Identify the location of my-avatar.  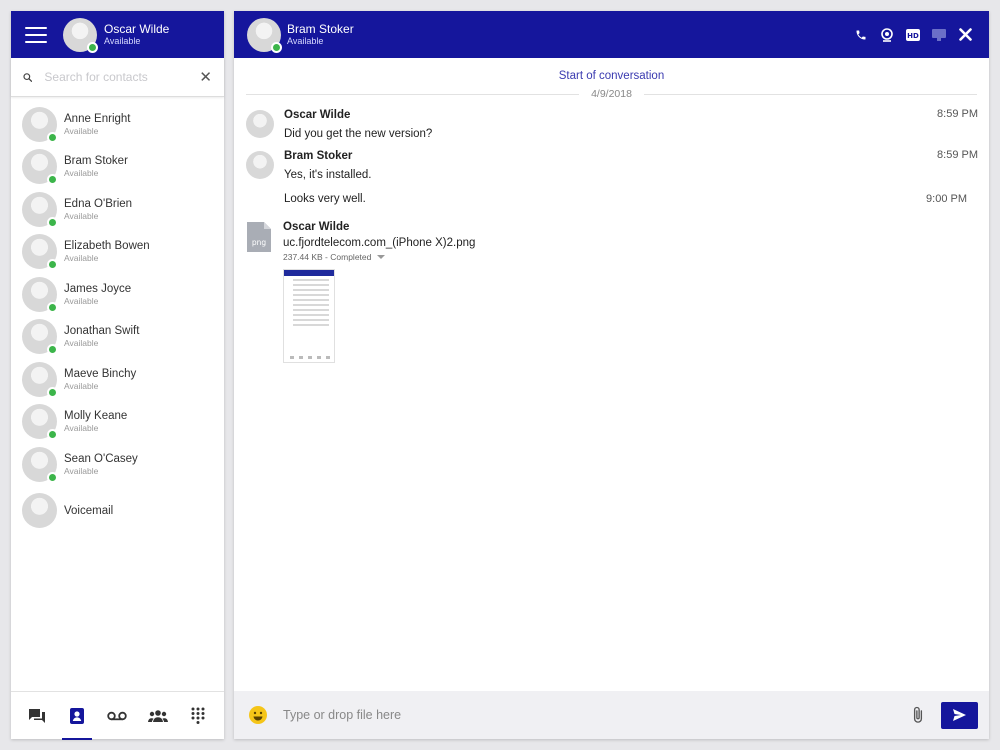
(80, 35).